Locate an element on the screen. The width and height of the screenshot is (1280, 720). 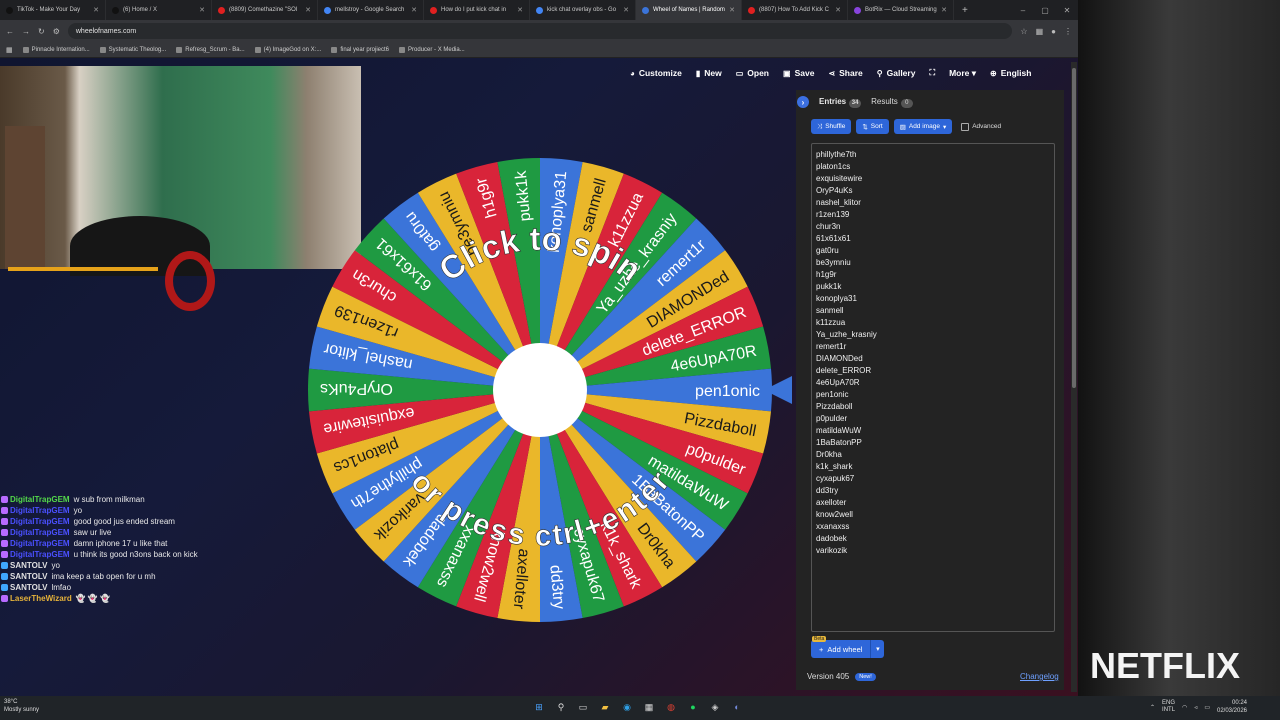
back-icon: ← is located at coordinates (10, 31).